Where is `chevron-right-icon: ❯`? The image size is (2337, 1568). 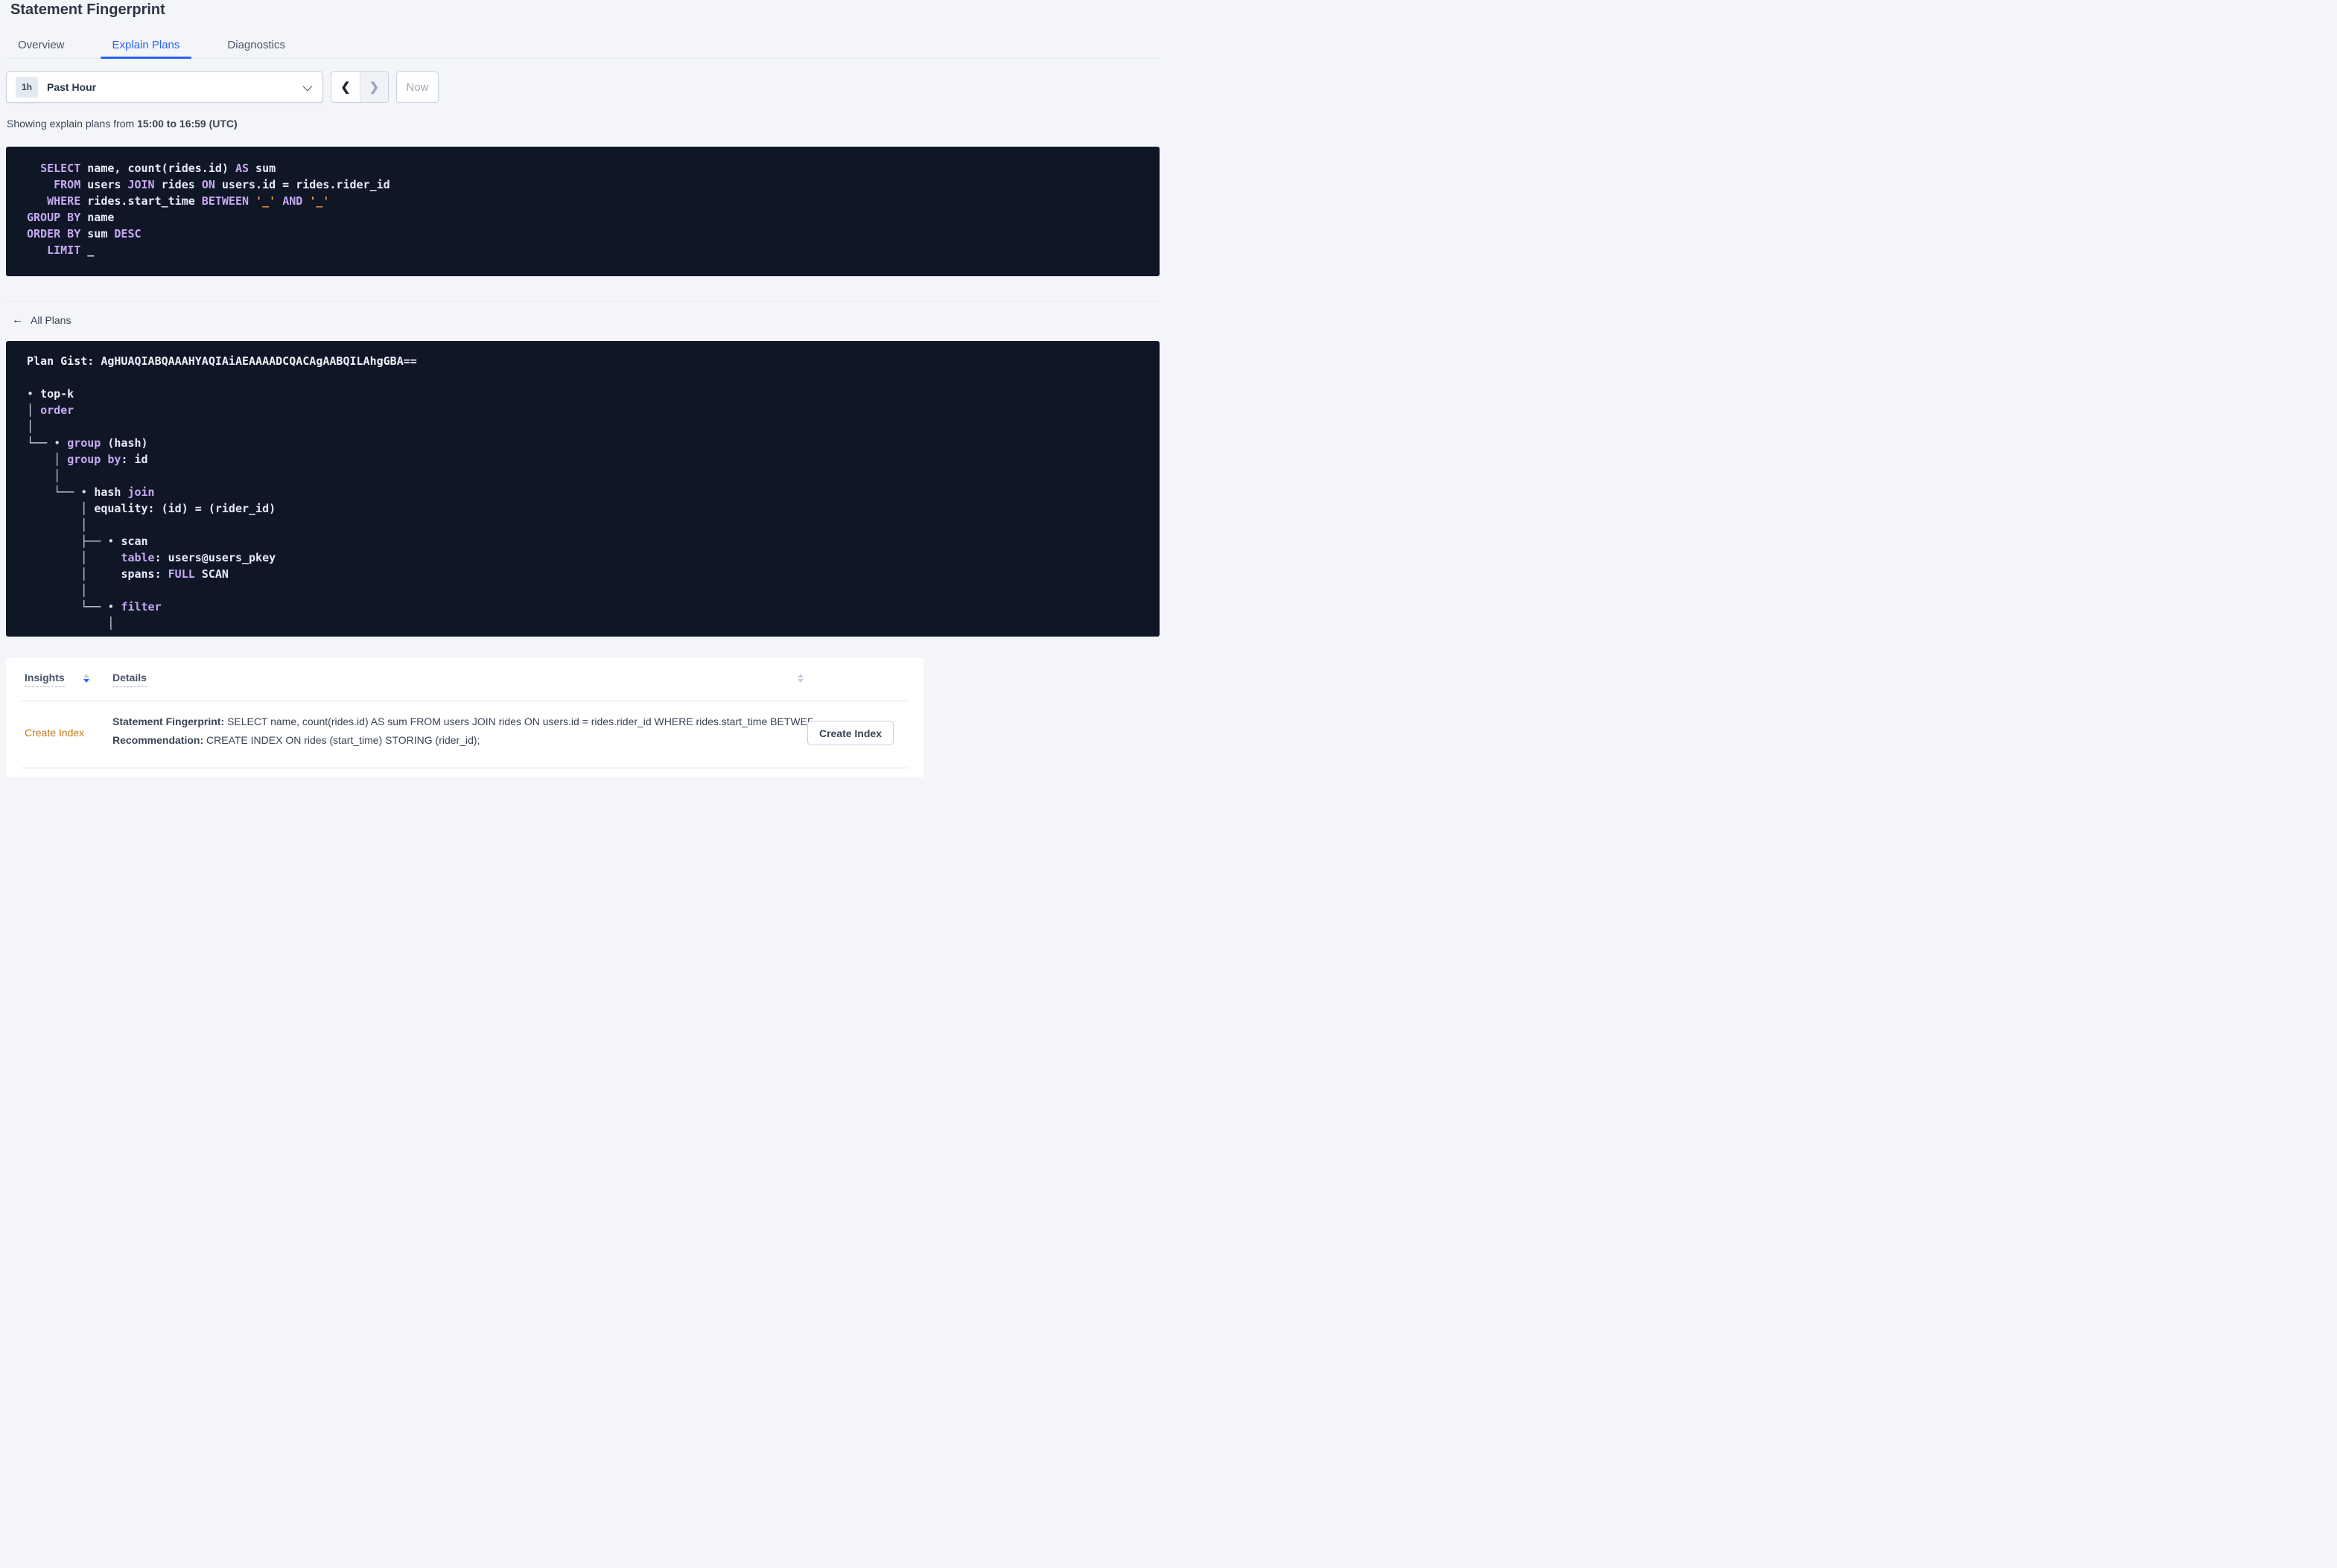 chevron-right-icon: ❯ is located at coordinates (375, 87).